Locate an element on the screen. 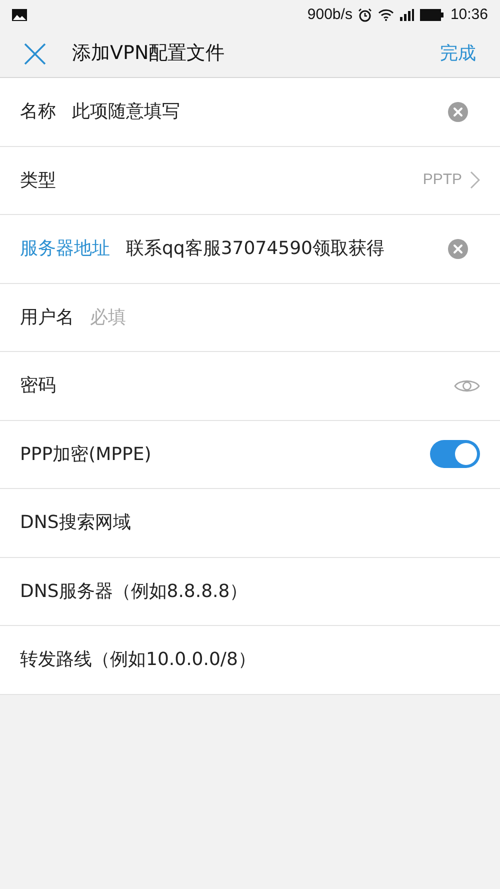  battery-icon is located at coordinates (432, 15).